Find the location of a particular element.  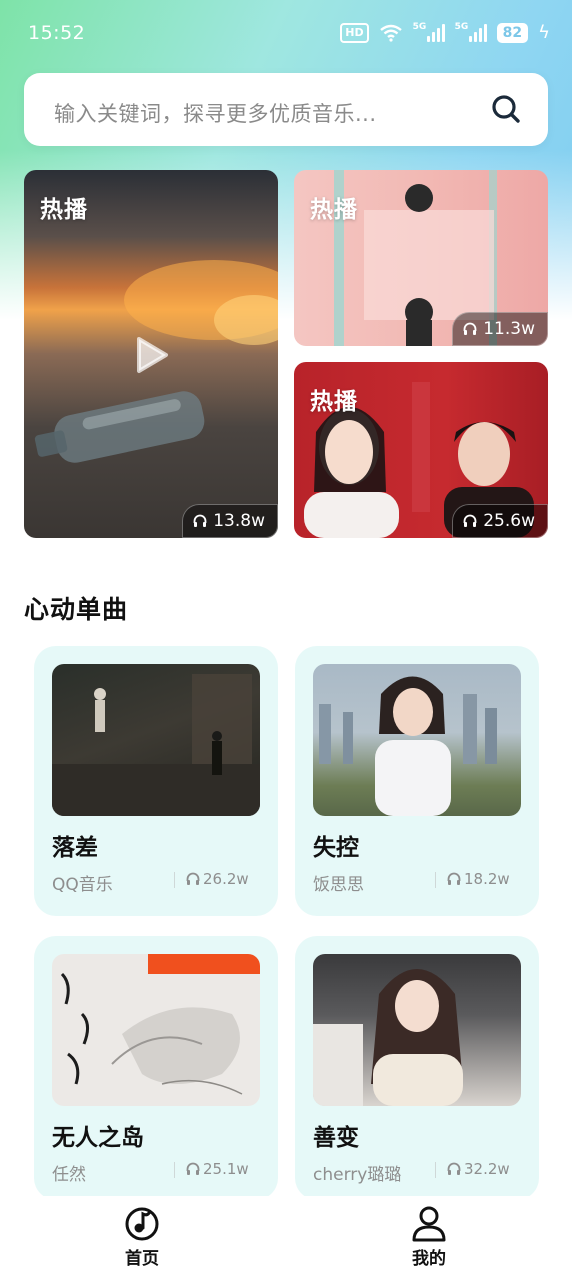

nav-mine-label: 我的 is located at coordinates (429, 1259).